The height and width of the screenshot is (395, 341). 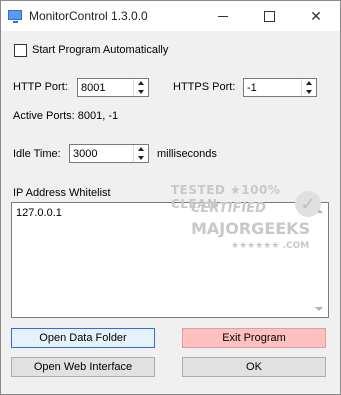 What do you see at coordinates (251, 228) in the screenshot?
I see `watermark-line-3: MAJORGEEKS` at bounding box center [251, 228].